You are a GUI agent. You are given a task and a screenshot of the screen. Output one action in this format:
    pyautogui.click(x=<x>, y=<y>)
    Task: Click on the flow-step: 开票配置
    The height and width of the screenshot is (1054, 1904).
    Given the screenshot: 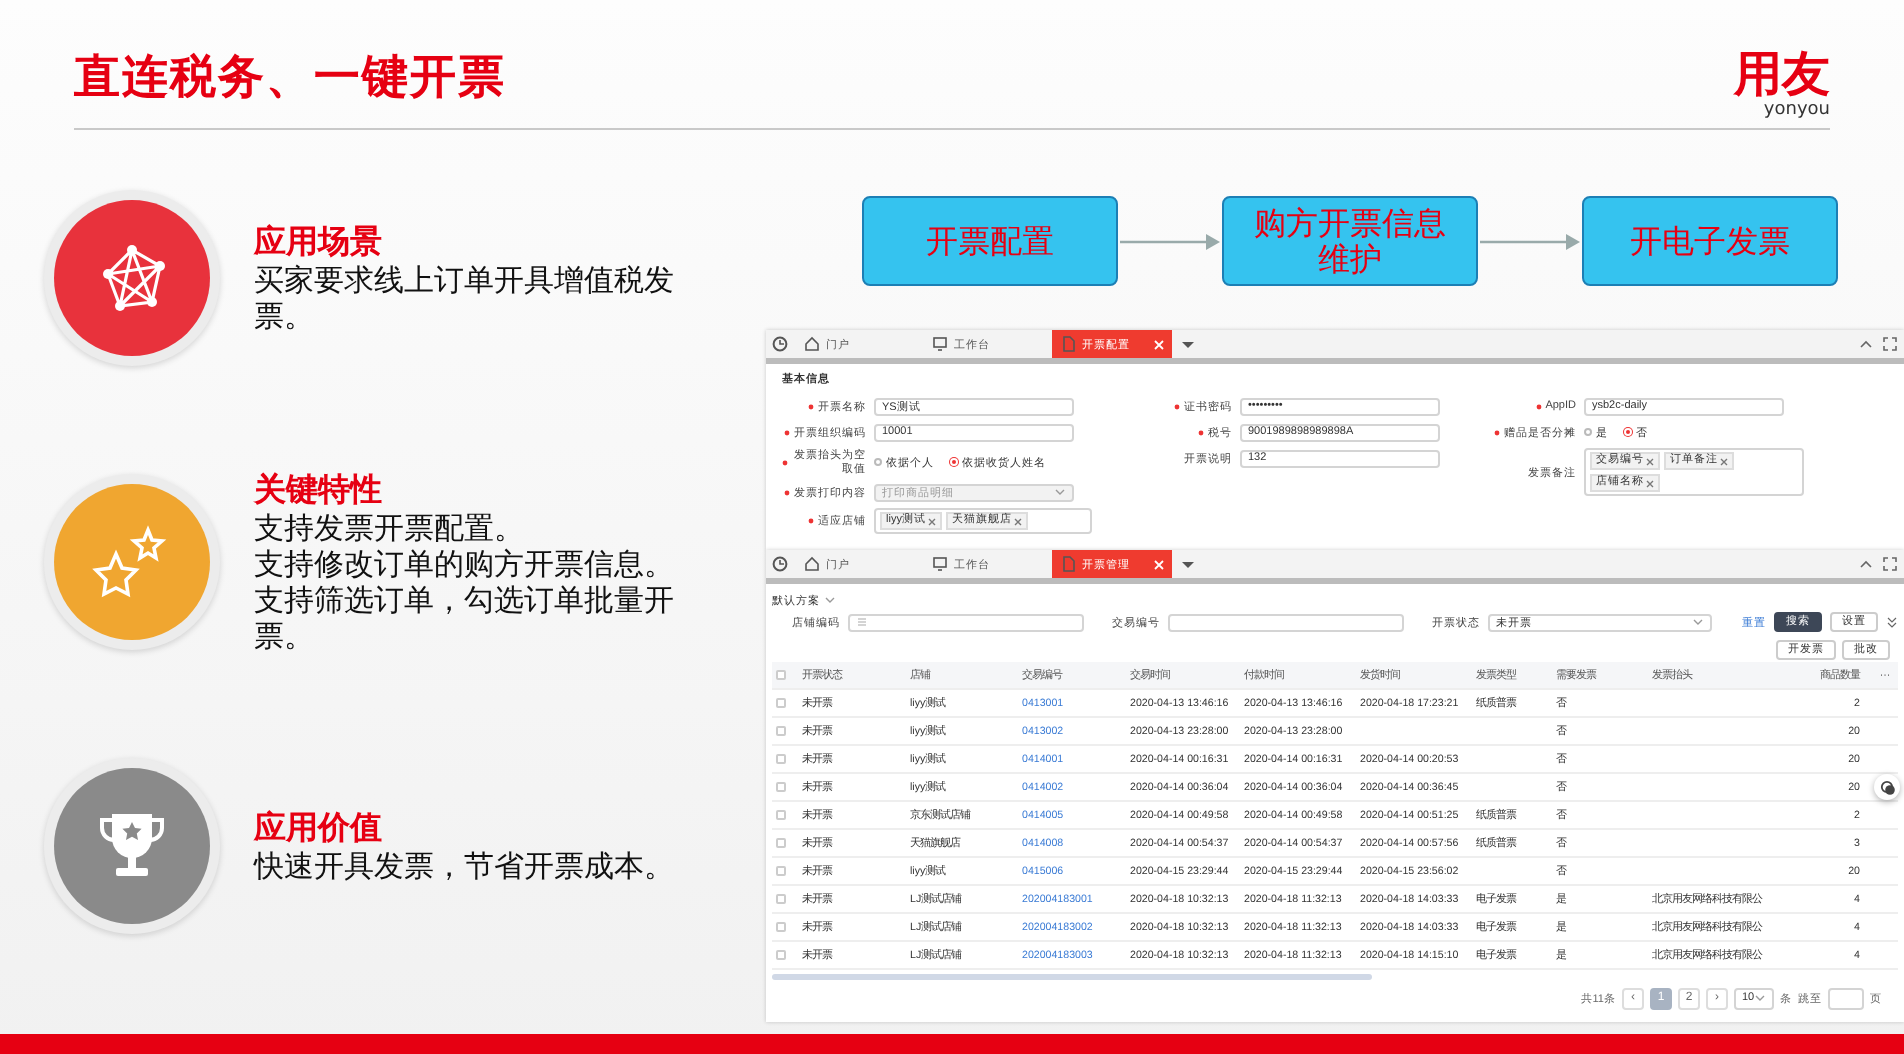 What is the action you would take?
    pyautogui.click(x=990, y=241)
    